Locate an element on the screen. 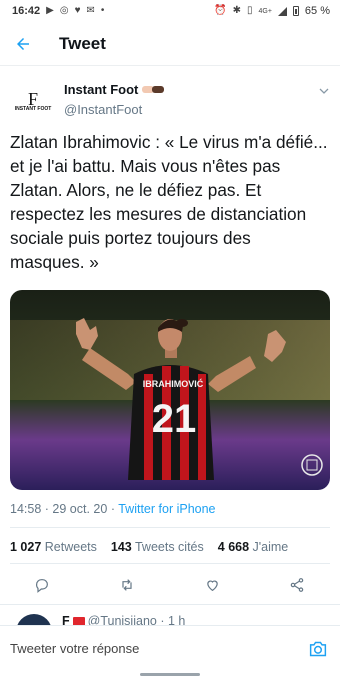  likes-stat: 4 668 J'aime is located at coordinates (253, 547).